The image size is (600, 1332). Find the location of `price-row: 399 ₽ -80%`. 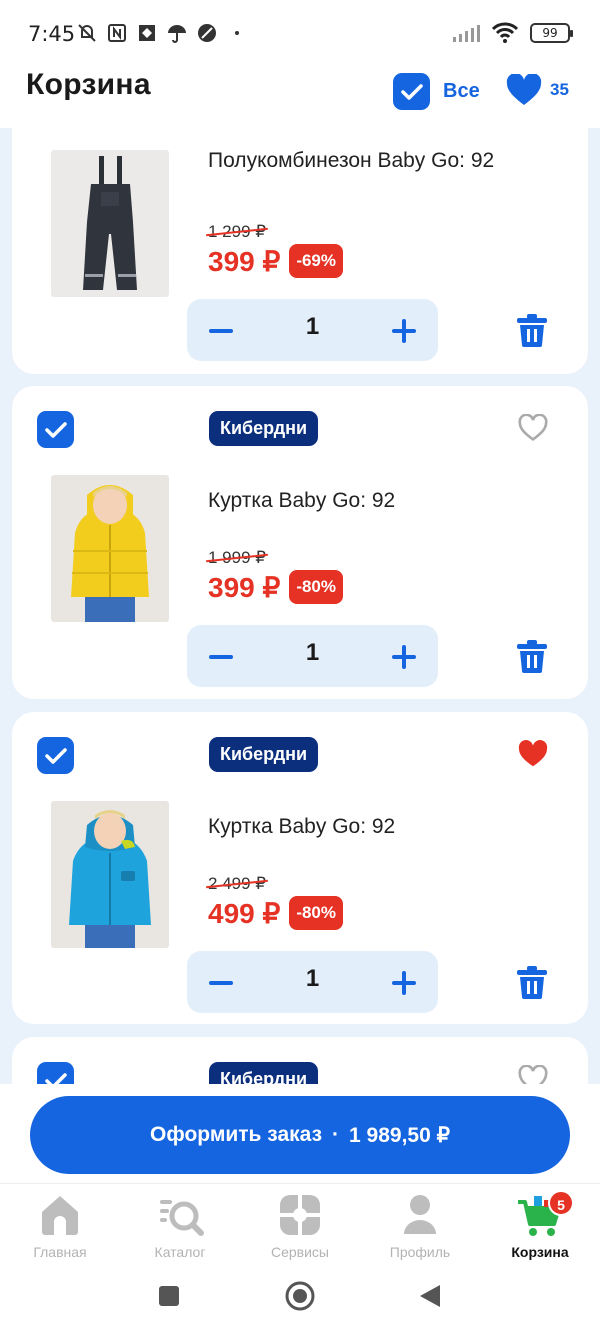

price-row: 399 ₽ -80% is located at coordinates (275, 587).